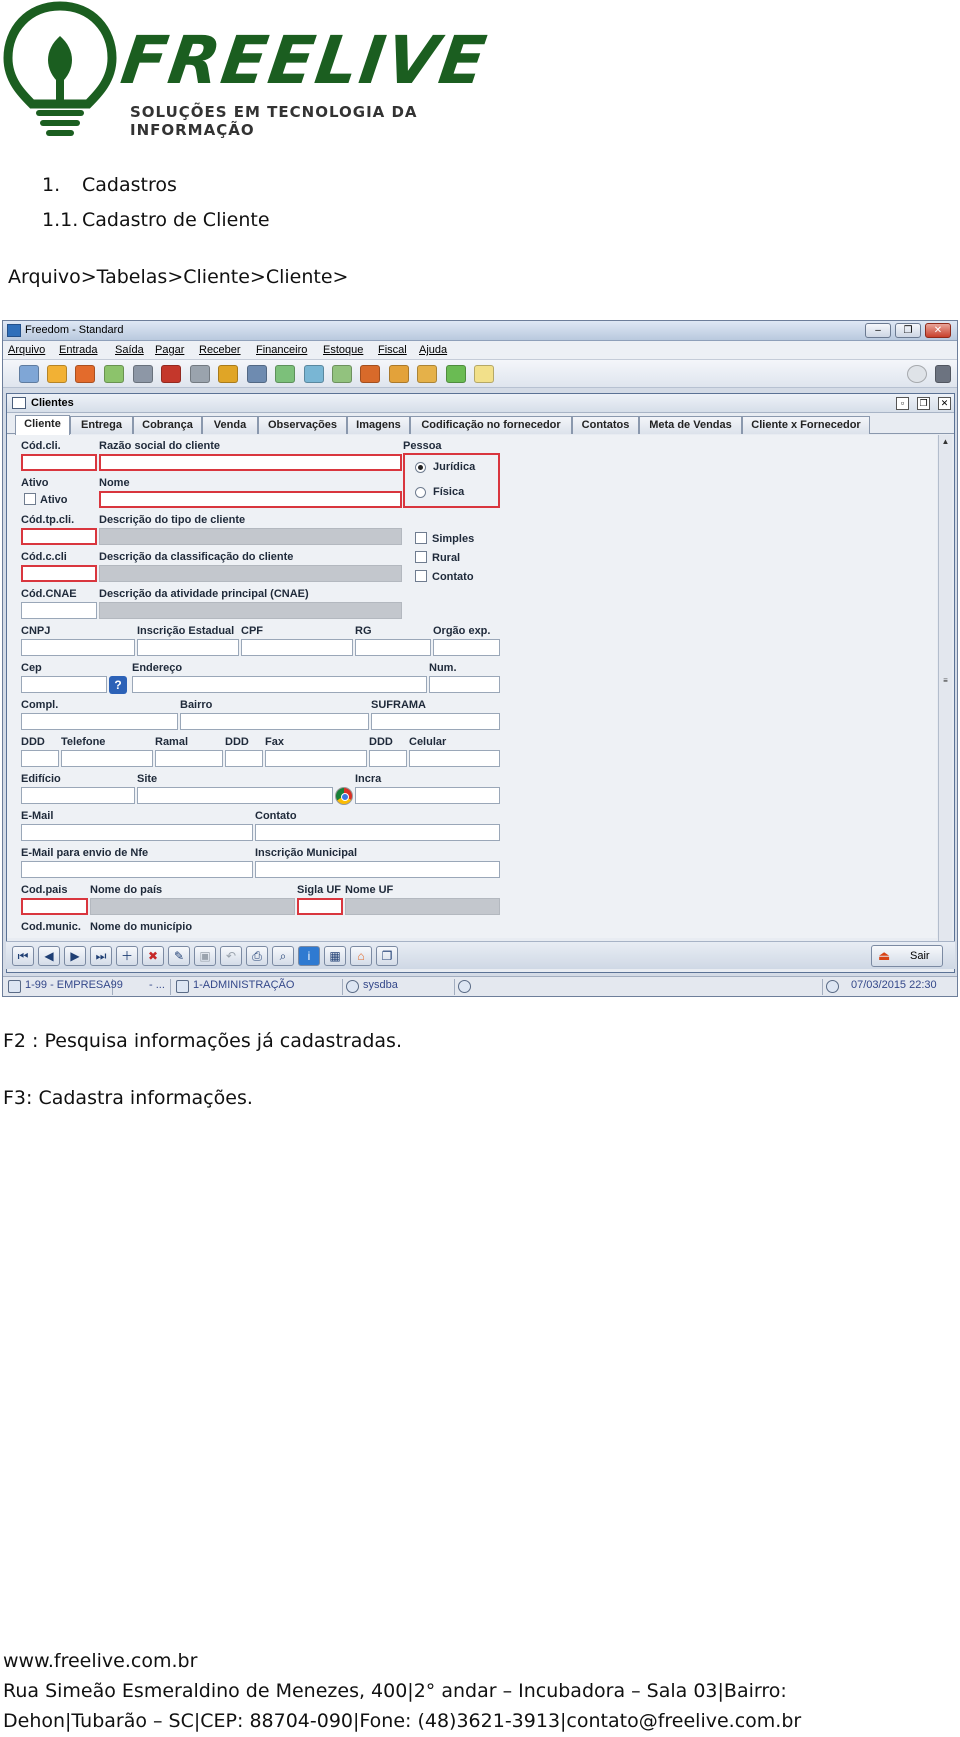 This screenshot has width=960, height=1737. Describe the element at coordinates (297, 647) in the screenshot. I see `cpf-input` at that location.